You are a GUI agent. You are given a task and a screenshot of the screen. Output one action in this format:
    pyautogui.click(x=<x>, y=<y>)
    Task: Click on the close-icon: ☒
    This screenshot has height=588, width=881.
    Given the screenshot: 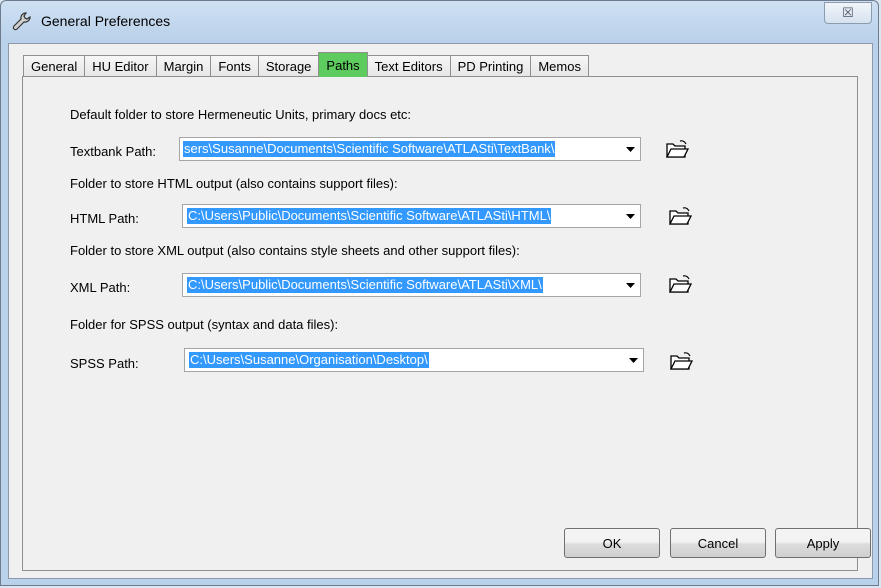 What is the action you would take?
    pyautogui.click(x=848, y=12)
    